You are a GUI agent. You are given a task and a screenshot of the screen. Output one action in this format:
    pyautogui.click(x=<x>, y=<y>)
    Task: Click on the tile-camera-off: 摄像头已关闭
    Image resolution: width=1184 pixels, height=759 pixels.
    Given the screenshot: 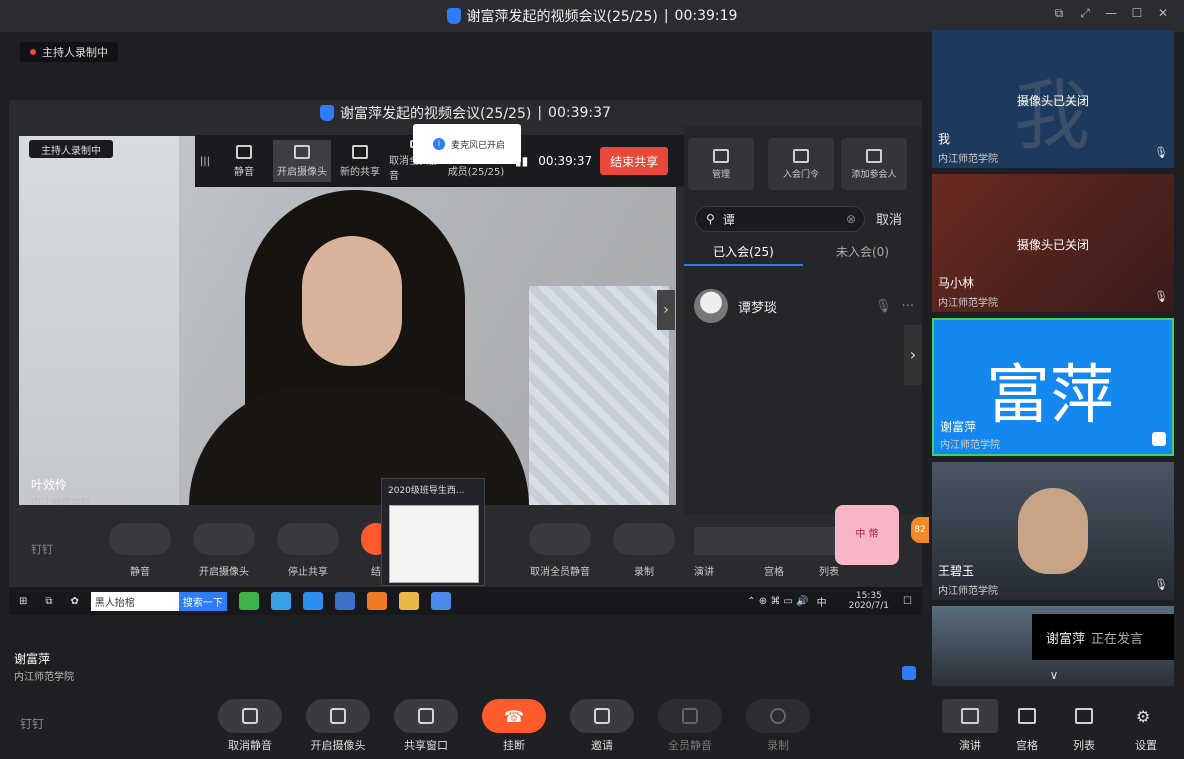 What is the action you would take?
    pyautogui.click(x=1052, y=101)
    